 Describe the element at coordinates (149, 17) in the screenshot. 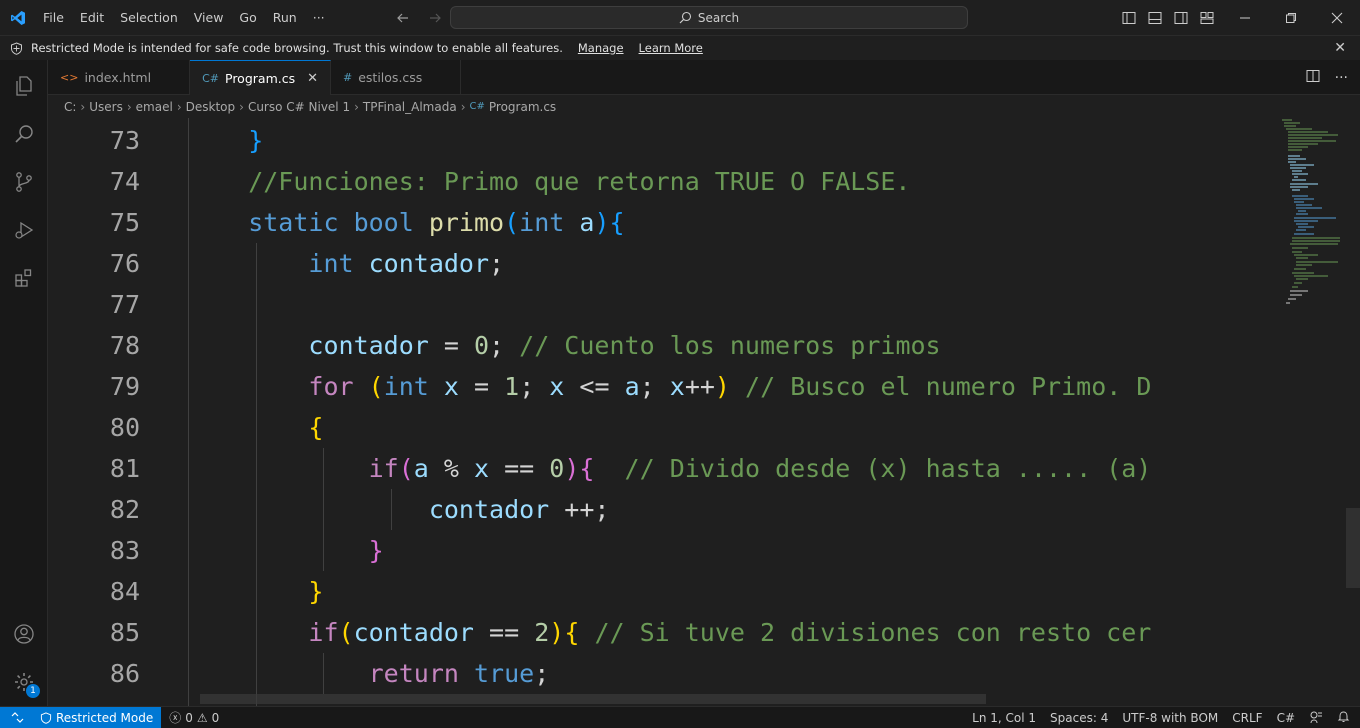

I see `menu-selection: Selection` at that location.